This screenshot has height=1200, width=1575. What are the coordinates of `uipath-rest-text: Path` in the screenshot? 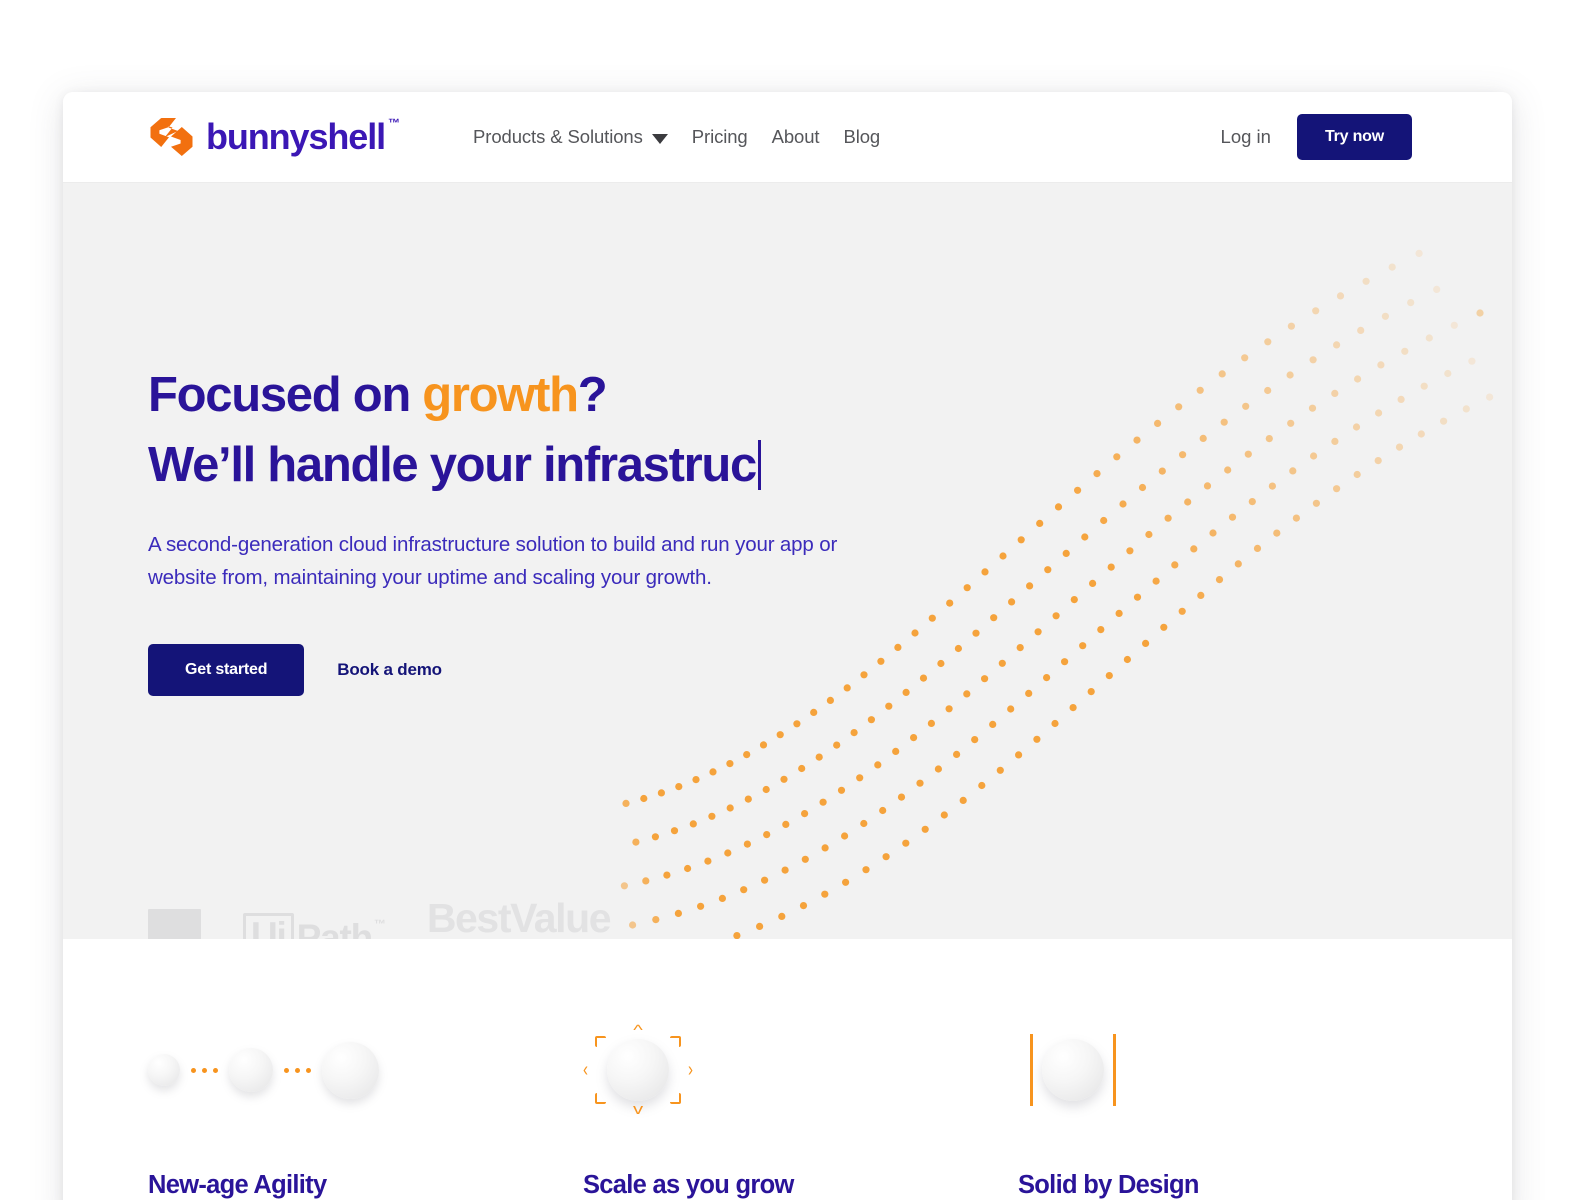 It's located at (335, 927).